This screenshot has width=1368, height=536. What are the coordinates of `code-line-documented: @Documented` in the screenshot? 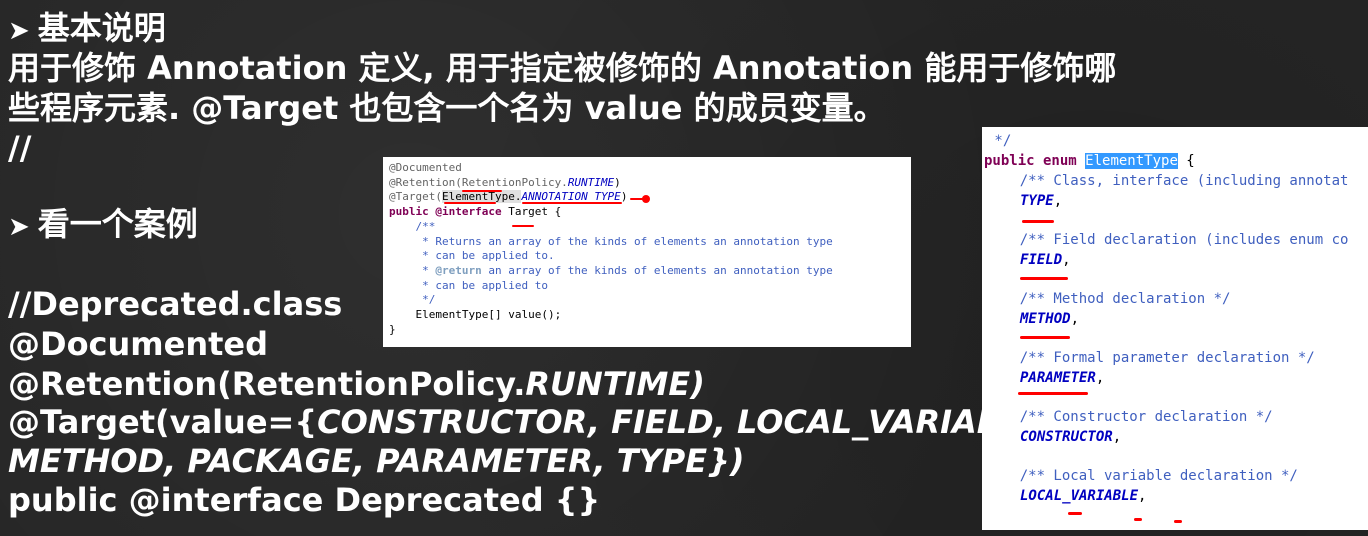 It's located at (138, 344).